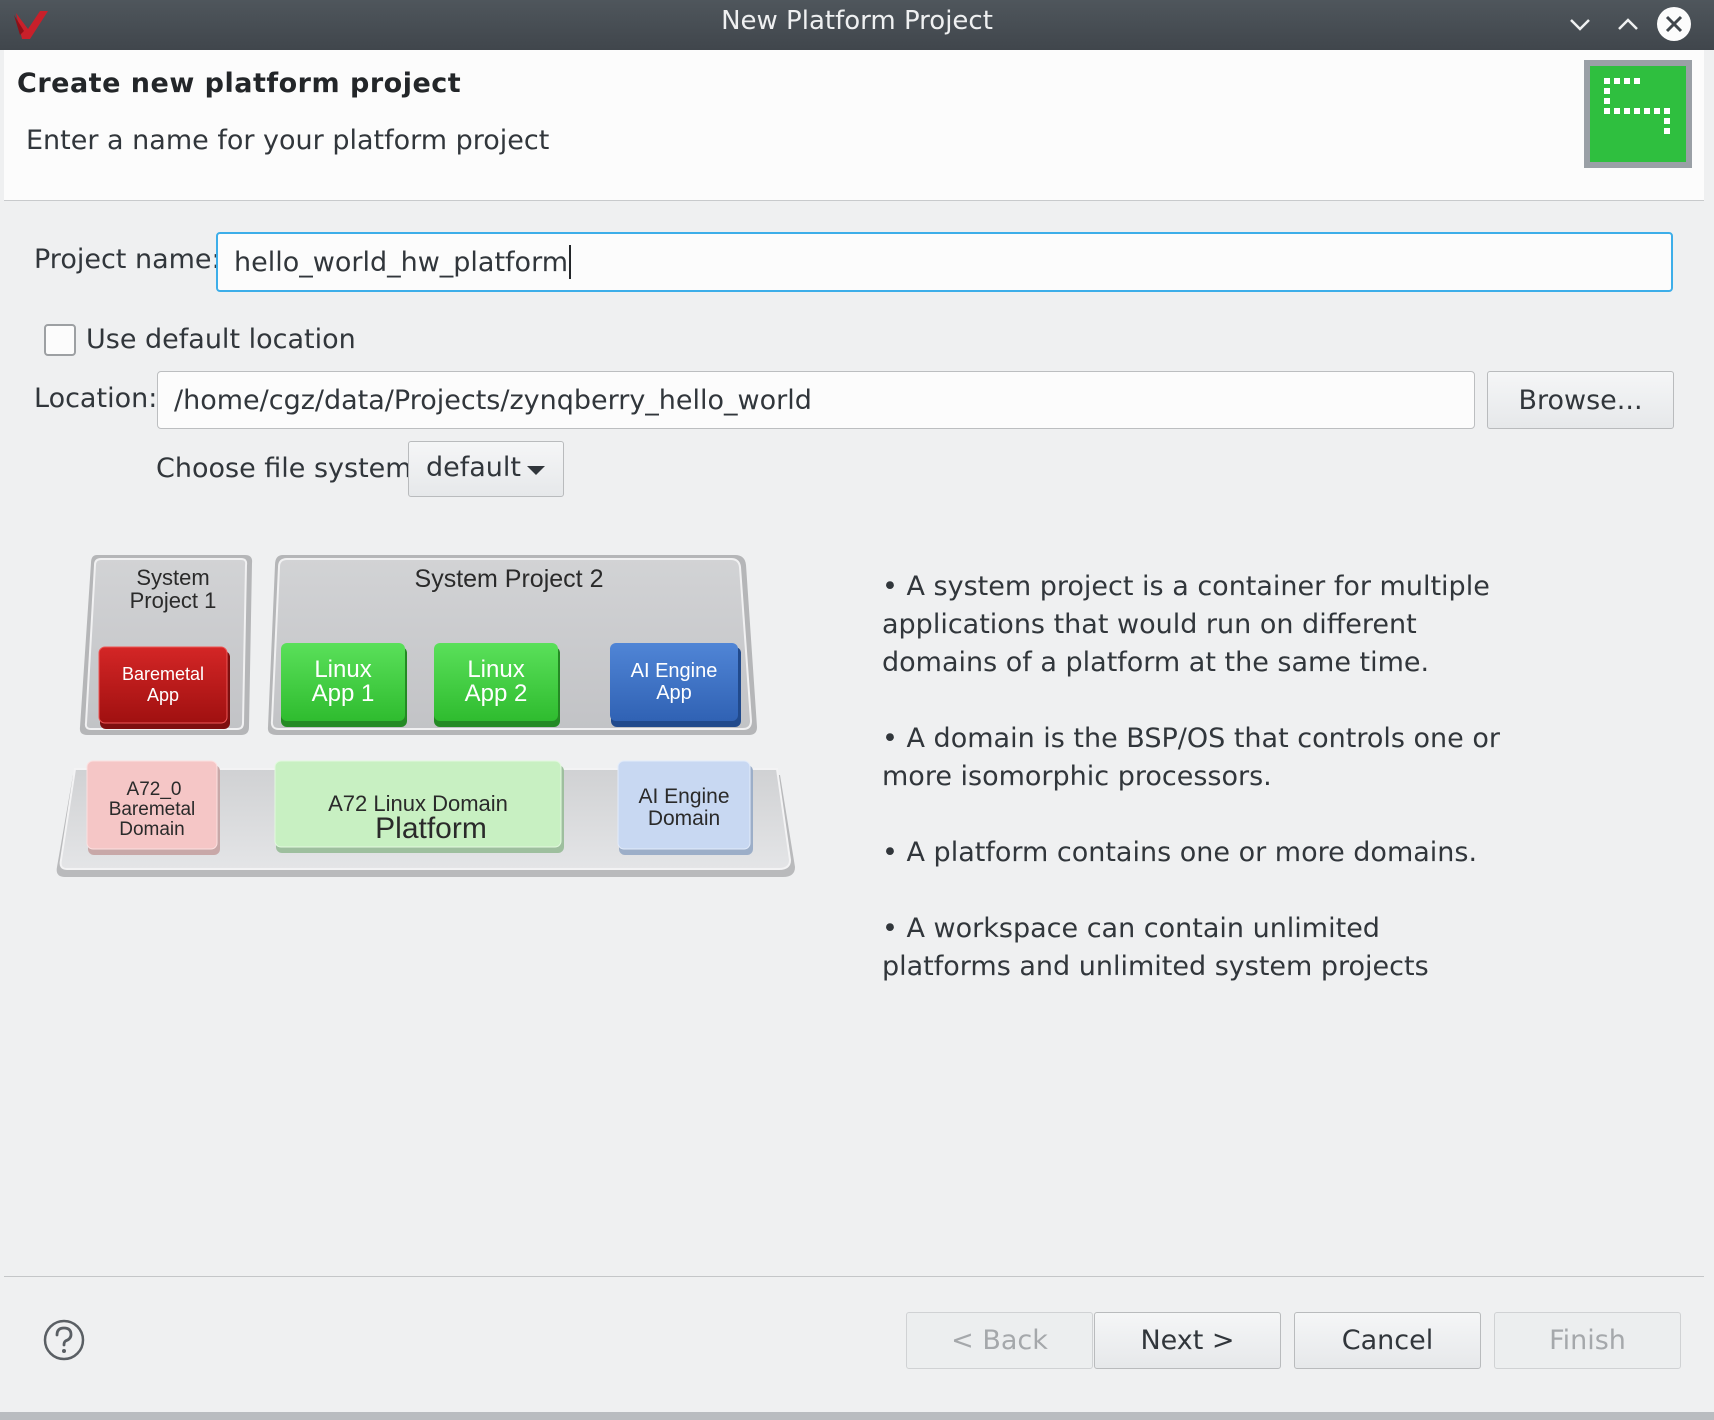  I want to click on chevron-down-icon, so click(536, 470).